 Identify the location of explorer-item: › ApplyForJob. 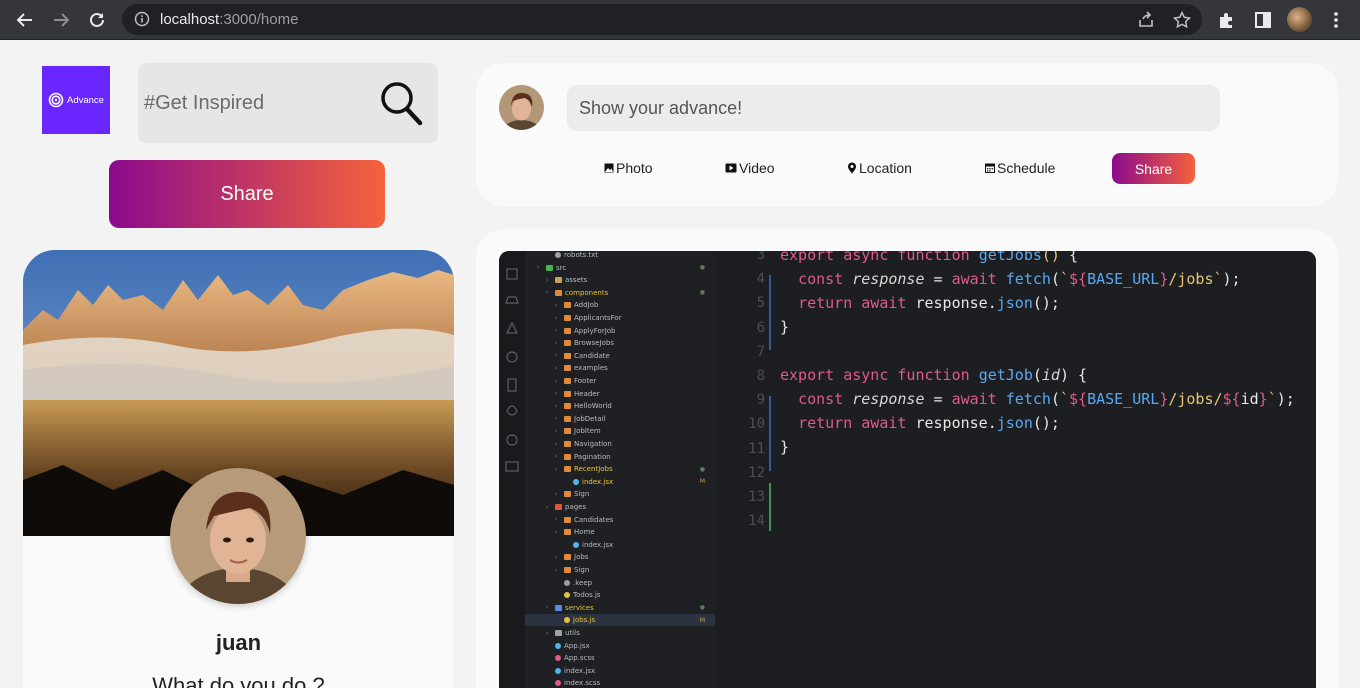
(620, 331).